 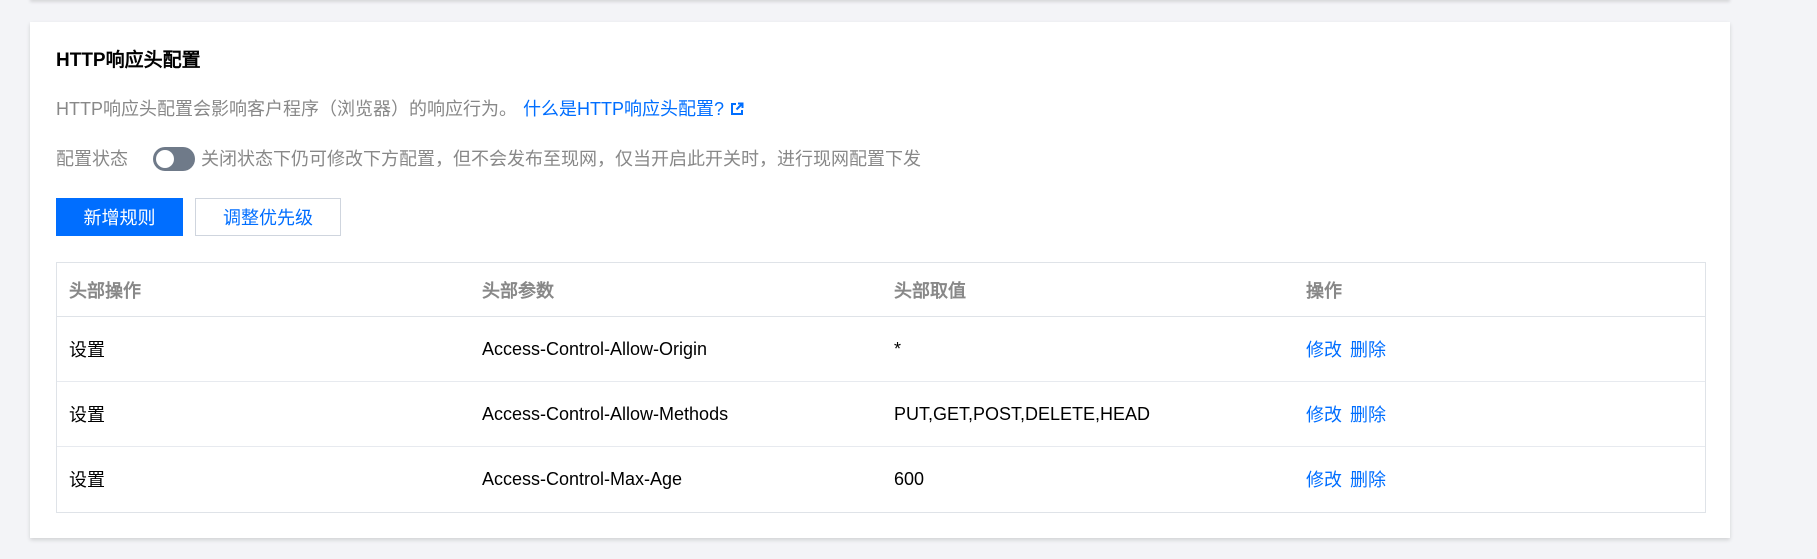 I want to click on column-header-value: 头部取值, so click(x=1088, y=290).